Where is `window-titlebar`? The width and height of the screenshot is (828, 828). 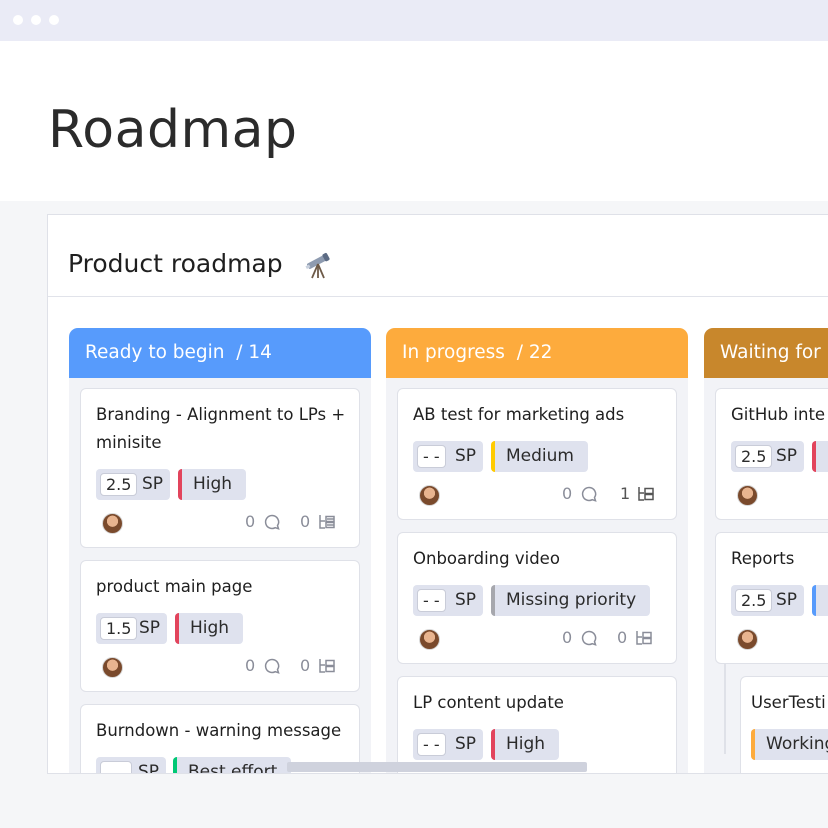
window-titlebar is located at coordinates (414, 20).